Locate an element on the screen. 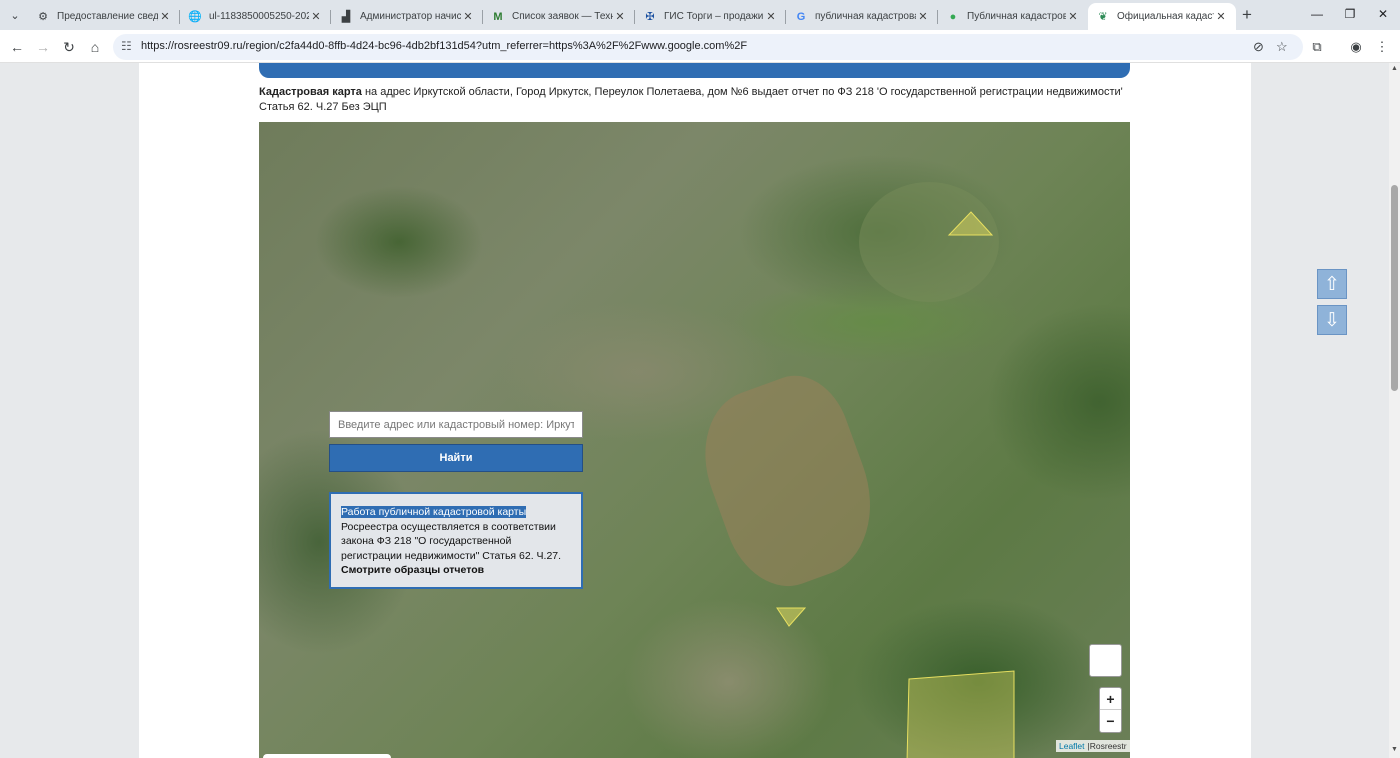 The image size is (1400, 758). bookmark-star-icon: ☆ is located at coordinates (1282, 47).